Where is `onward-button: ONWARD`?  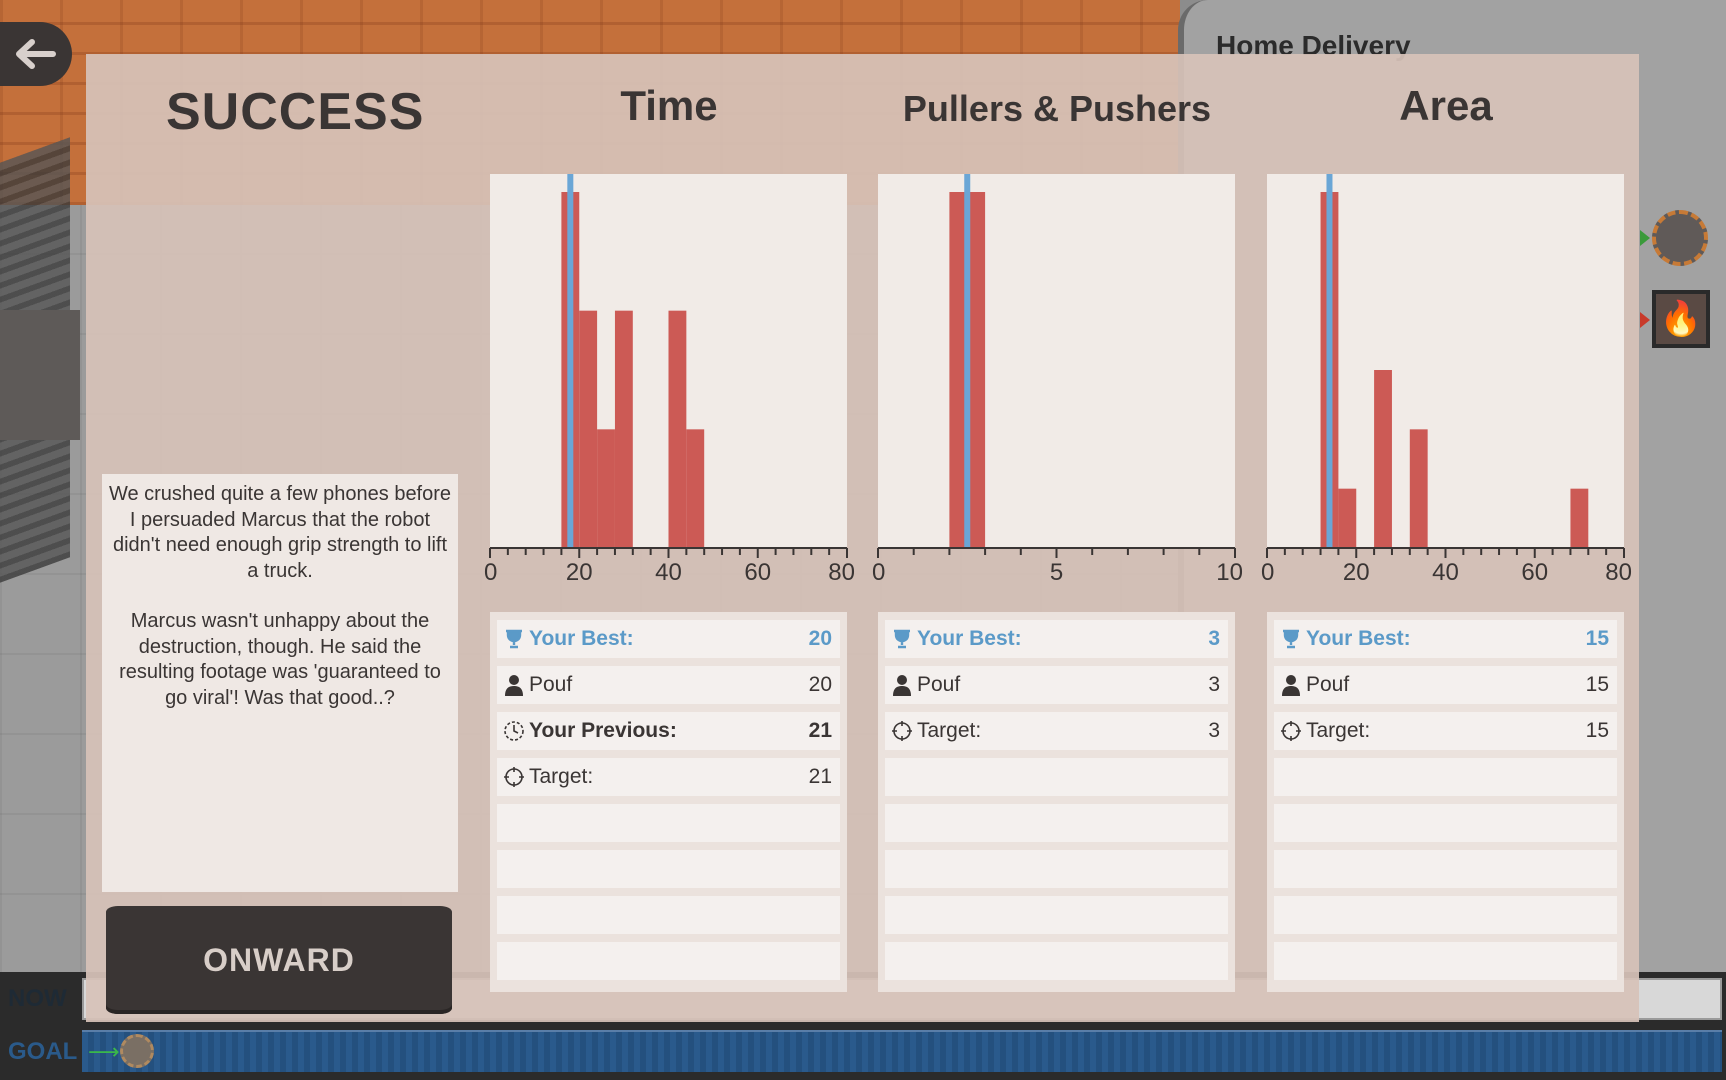 onward-button: ONWARD is located at coordinates (279, 960).